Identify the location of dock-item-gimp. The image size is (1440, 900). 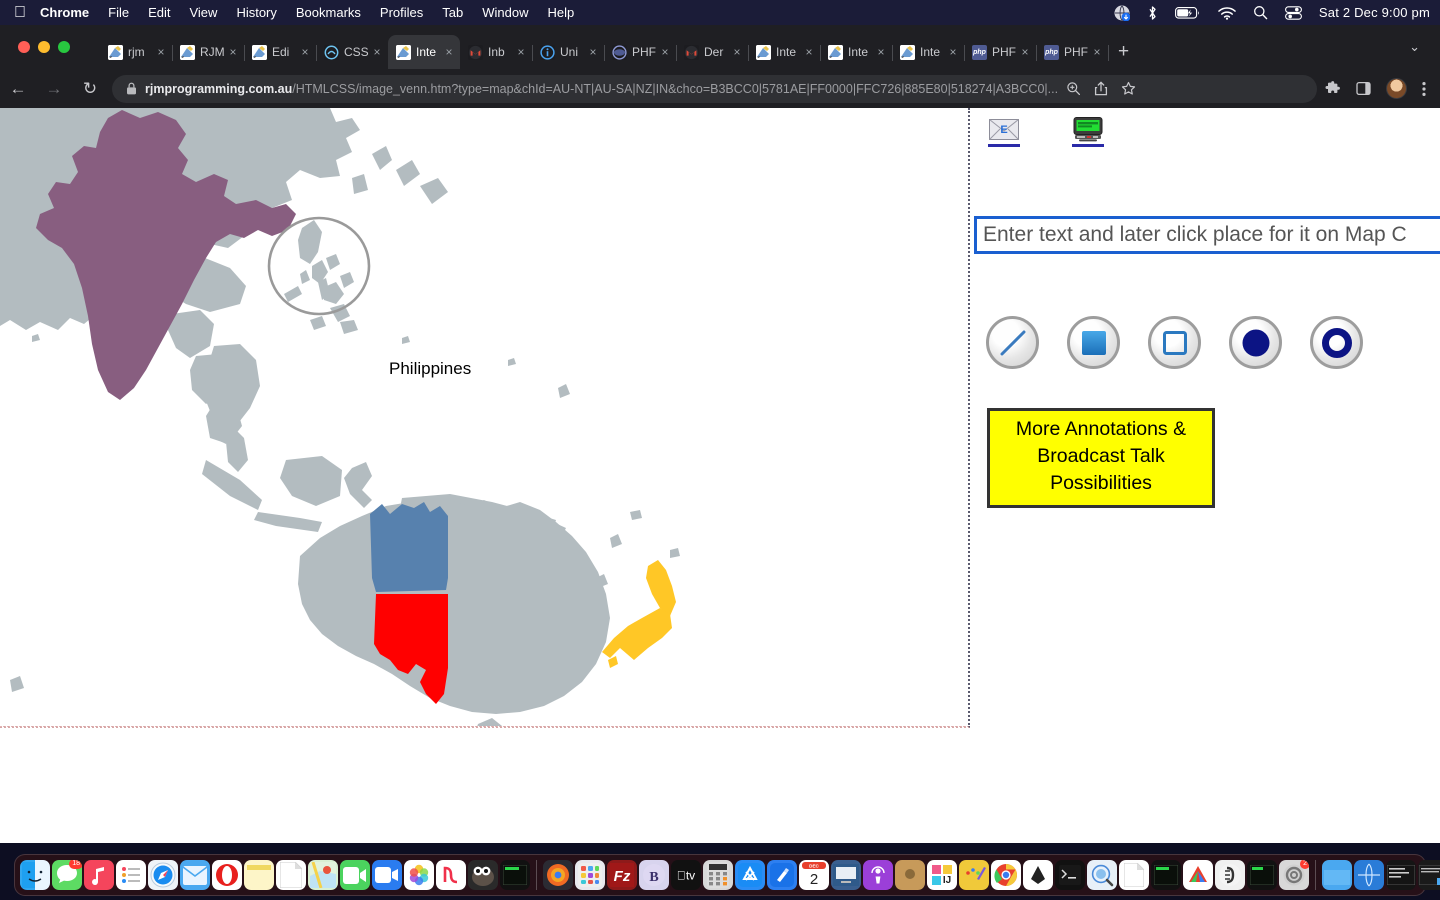
(483, 875).